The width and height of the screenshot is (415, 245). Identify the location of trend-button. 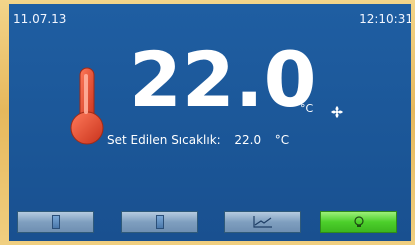
(262, 222).